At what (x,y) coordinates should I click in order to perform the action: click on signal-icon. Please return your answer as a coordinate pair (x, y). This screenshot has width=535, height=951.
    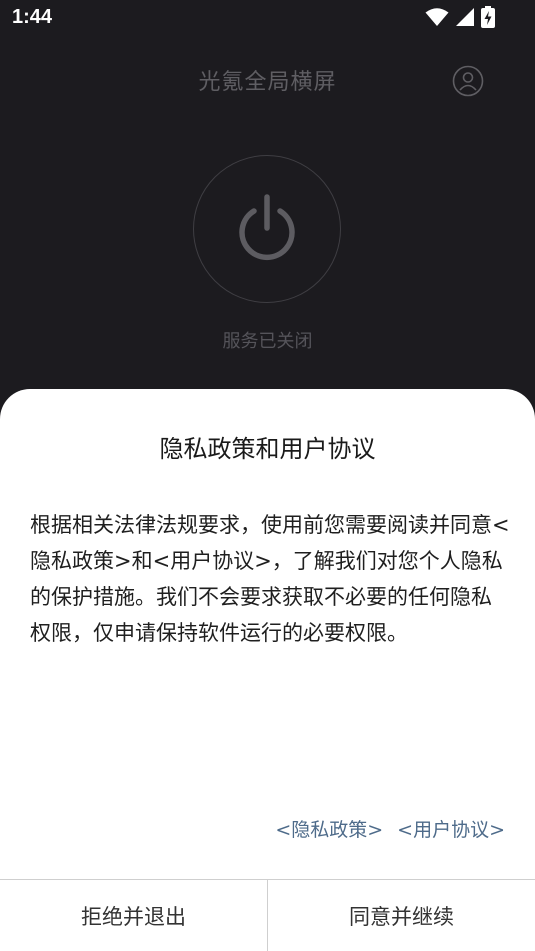
    Looking at the image, I should click on (465, 17).